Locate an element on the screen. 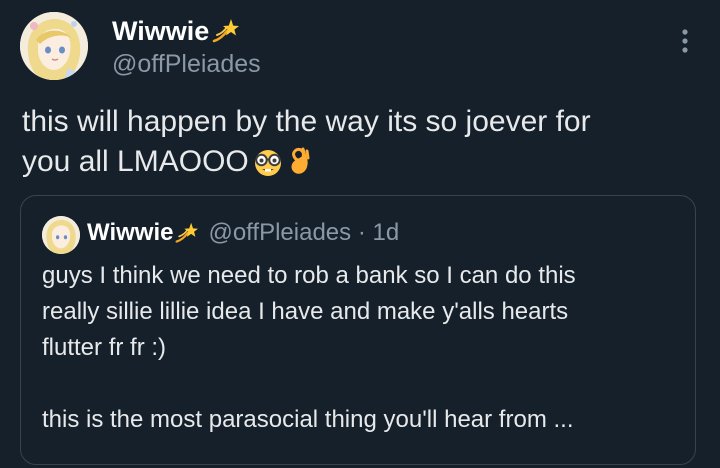  handle: @offPleiades is located at coordinates (186, 64).